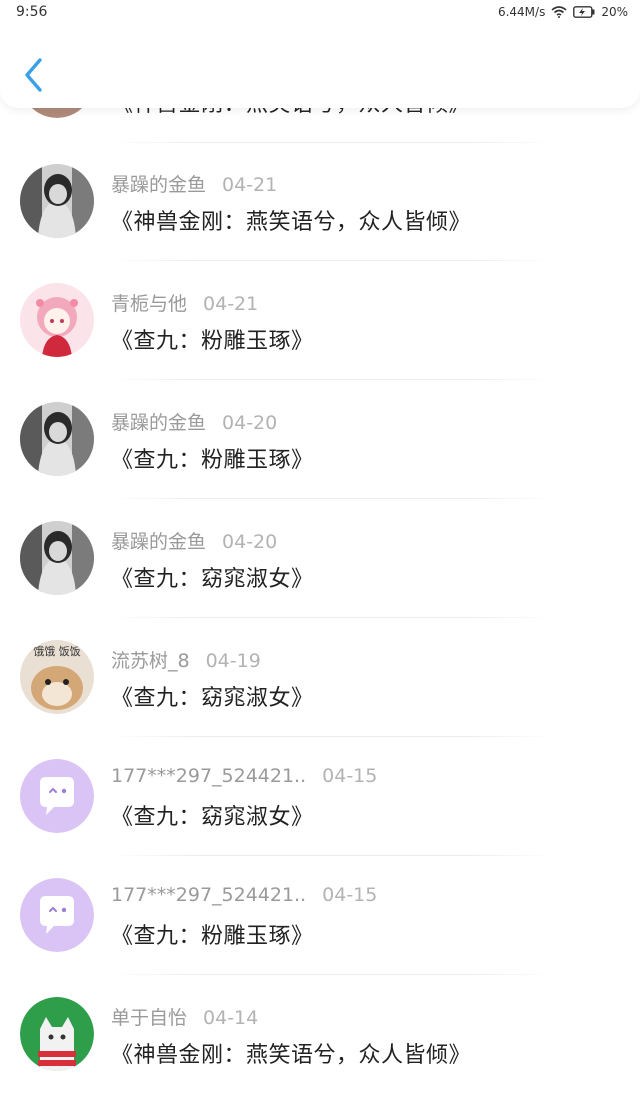  I want to click on chevron-left-icon, so click(33, 75).